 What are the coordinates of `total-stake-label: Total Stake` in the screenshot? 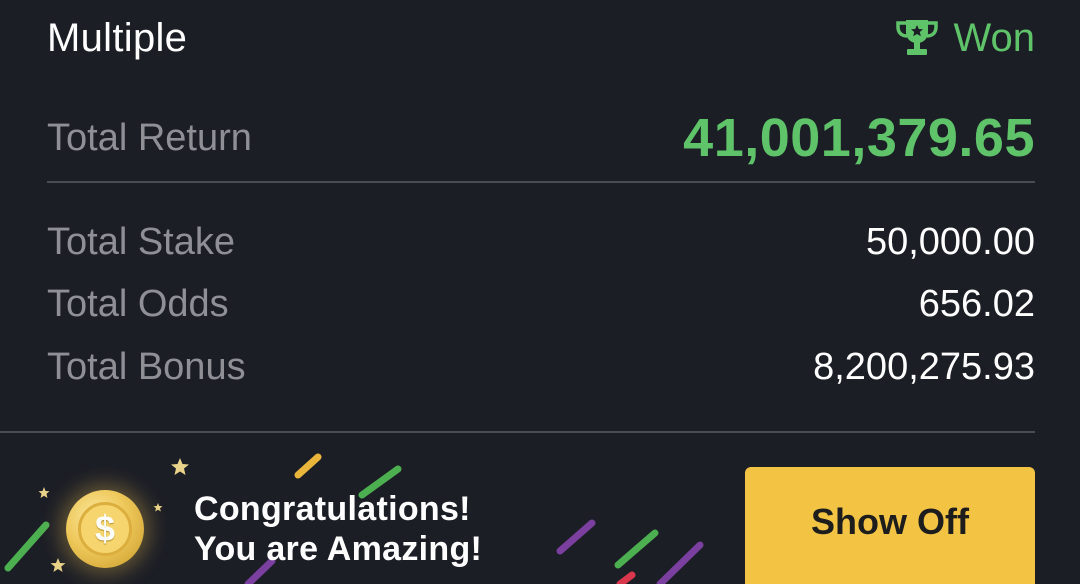 It's located at (141, 241).